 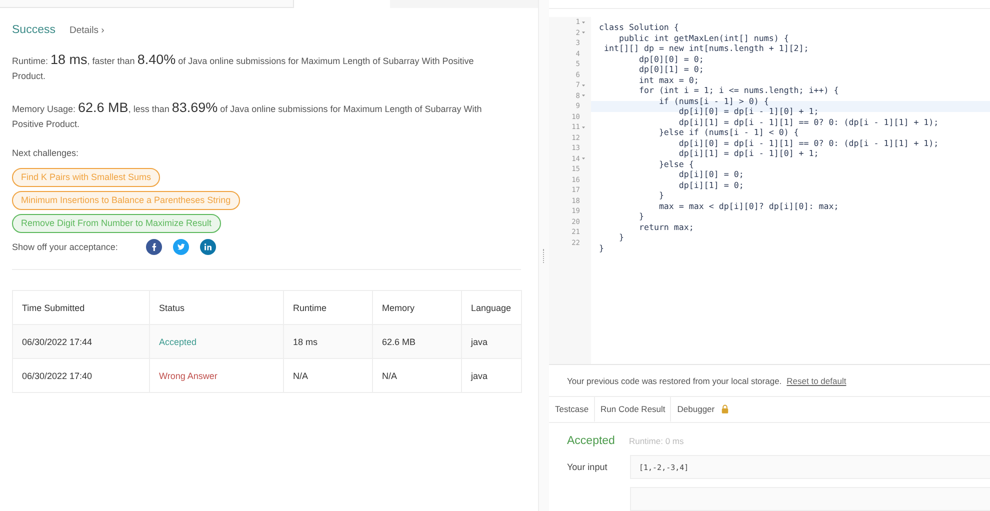 I want to click on challenges-label: Next challenges:, so click(x=46, y=153).